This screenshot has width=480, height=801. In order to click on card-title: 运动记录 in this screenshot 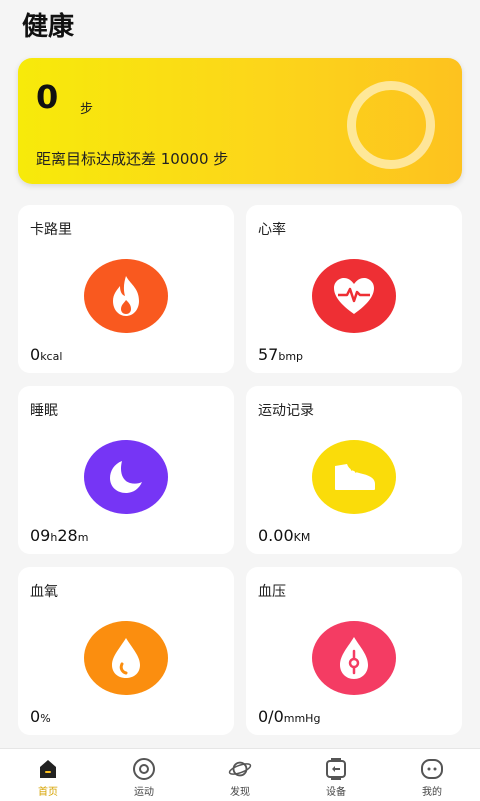, I will do `click(286, 411)`.